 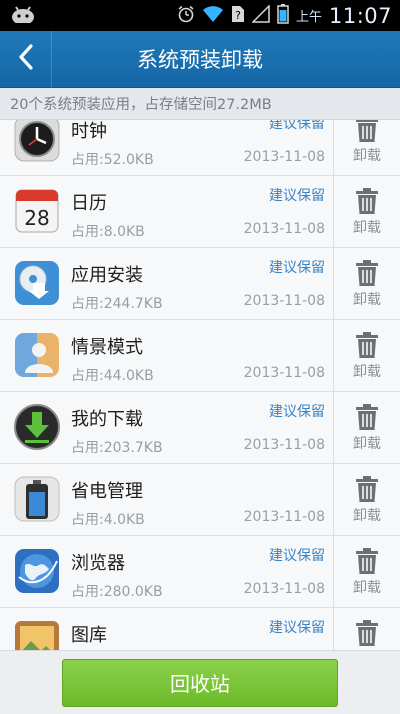 What do you see at coordinates (107, 275) in the screenshot?
I see `app-name: 应用安装` at bounding box center [107, 275].